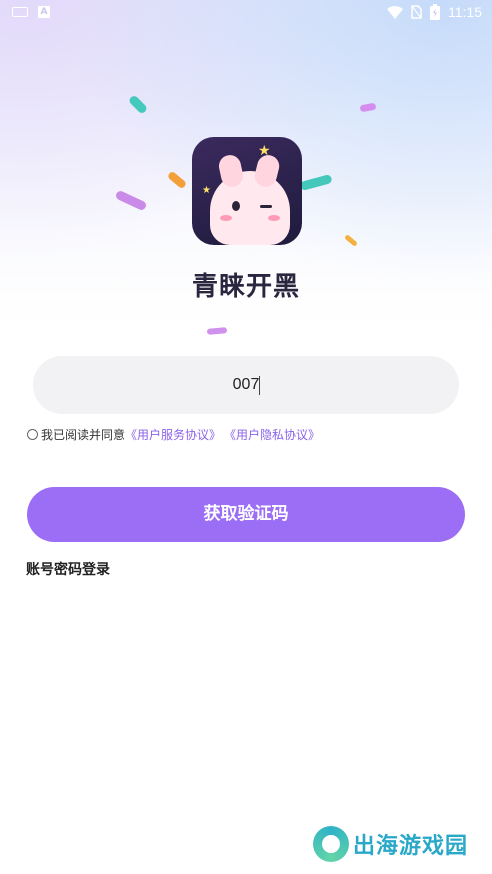 The image size is (492, 874). Describe the element at coordinates (206, 190) in the screenshot. I see `star-icon: ★` at that location.